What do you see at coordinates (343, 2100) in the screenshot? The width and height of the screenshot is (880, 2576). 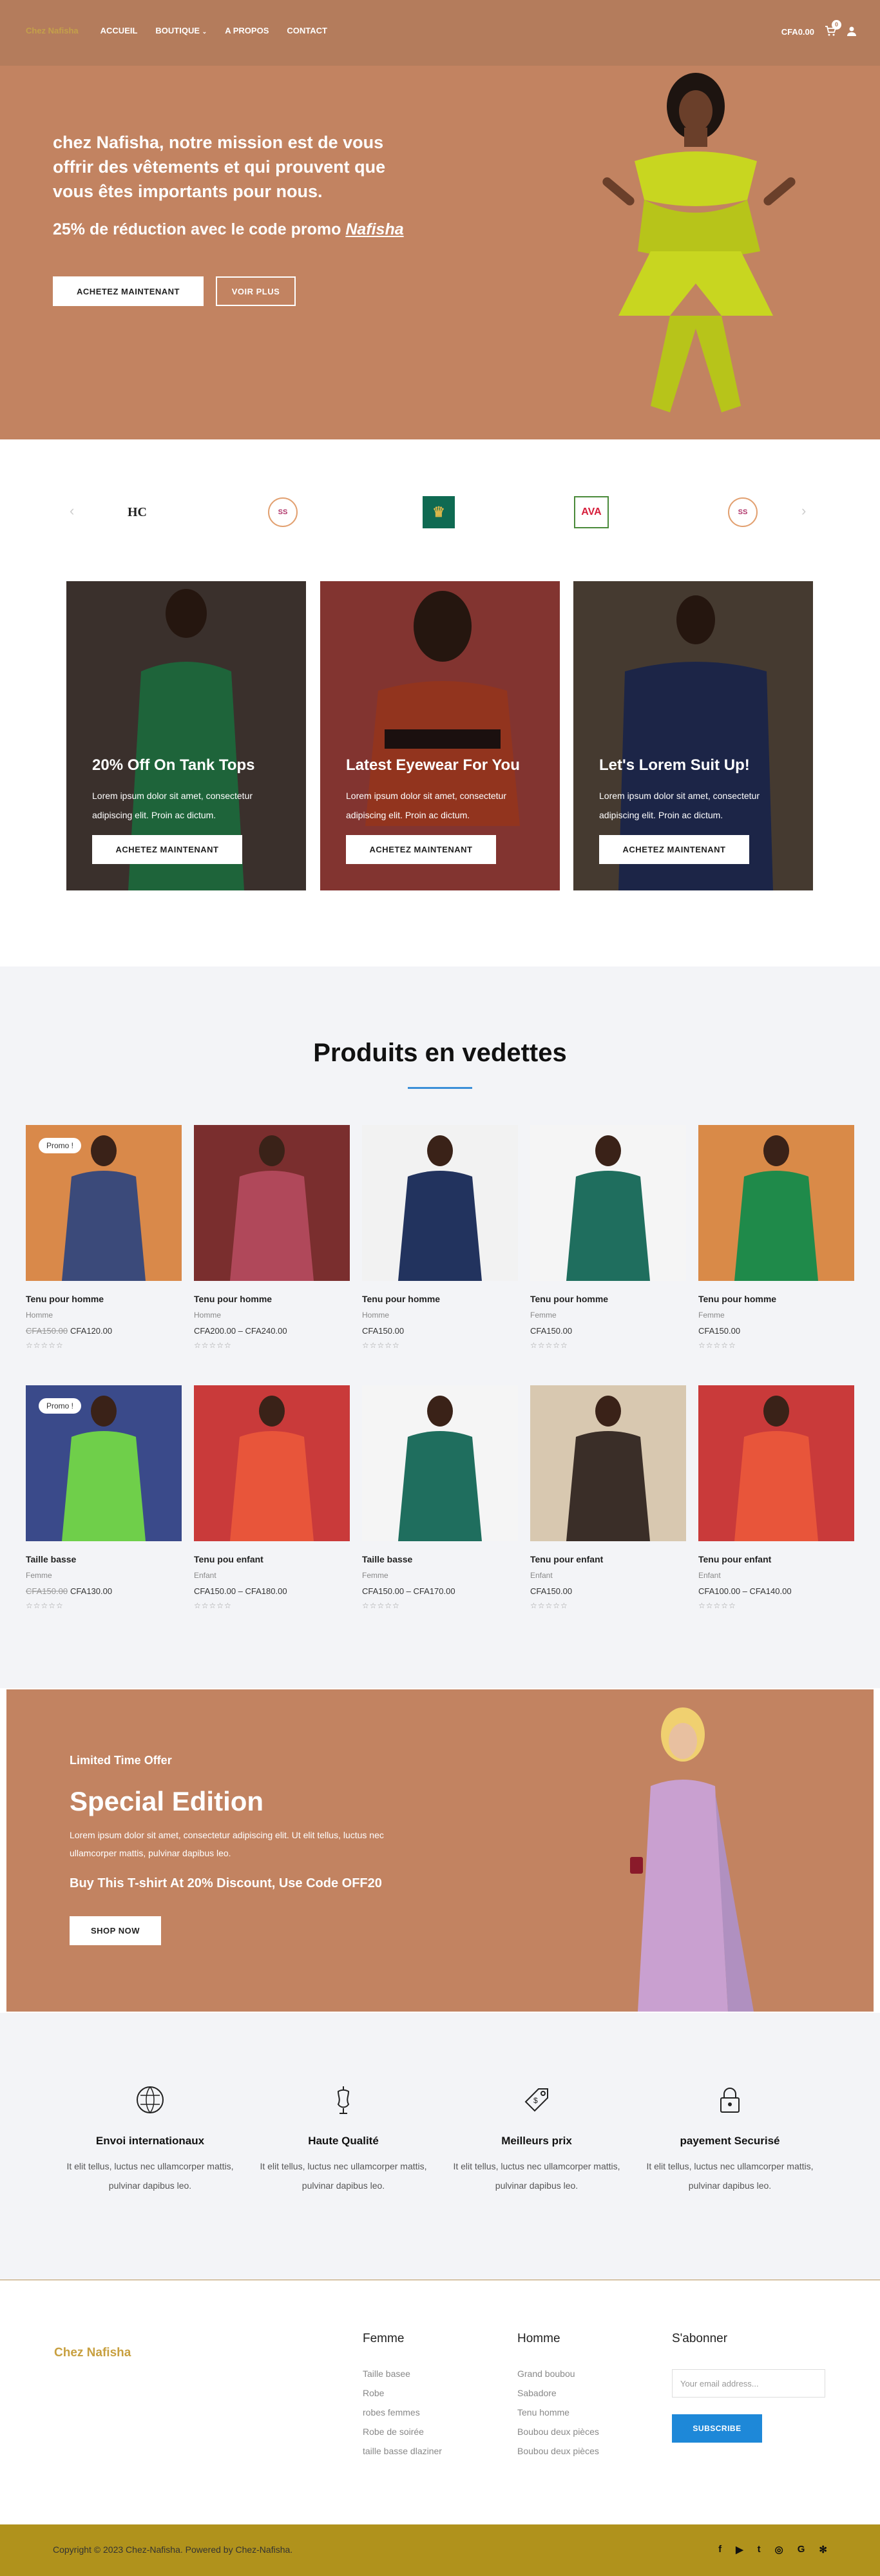 I see `mannequin-icon` at bounding box center [343, 2100].